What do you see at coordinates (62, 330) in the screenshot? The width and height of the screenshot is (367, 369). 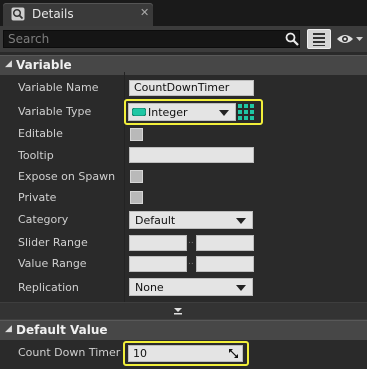 I see `section-title: Default Value` at bounding box center [62, 330].